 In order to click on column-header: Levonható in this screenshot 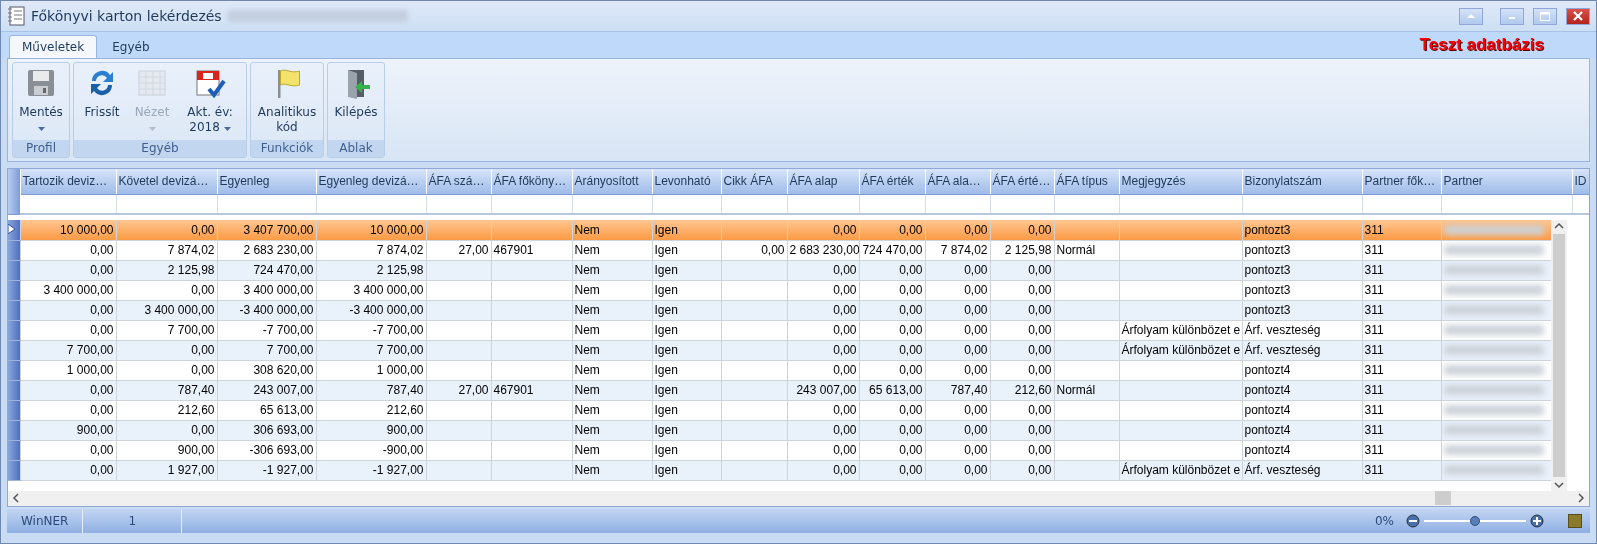, I will do `click(686, 181)`.